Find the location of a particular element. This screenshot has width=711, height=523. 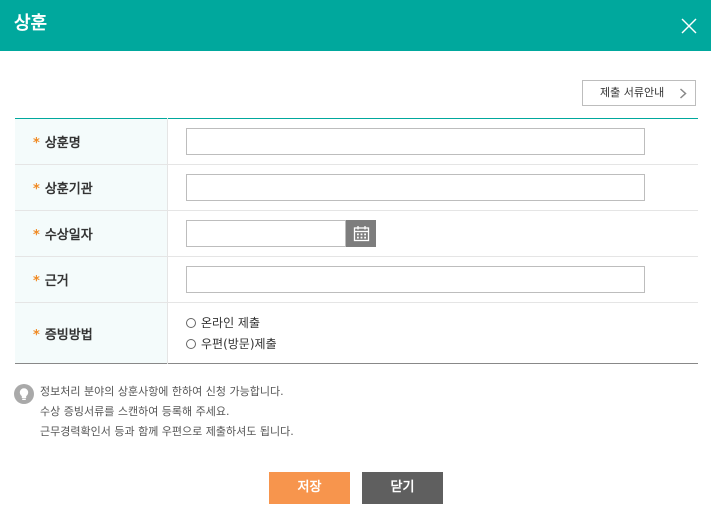

award-agency-label: * 상훈기관 is located at coordinates (91, 187).